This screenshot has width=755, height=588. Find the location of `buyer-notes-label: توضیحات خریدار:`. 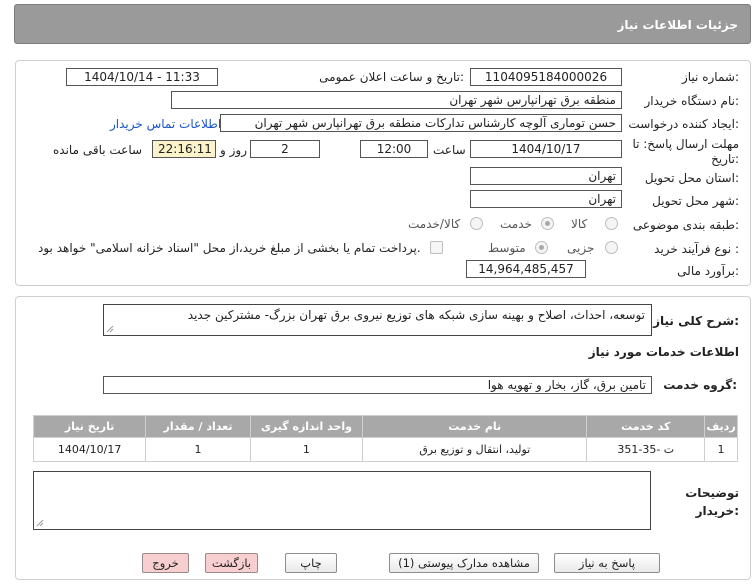

buyer-notes-label: توضیحات خریدار: is located at coordinates (712, 502).